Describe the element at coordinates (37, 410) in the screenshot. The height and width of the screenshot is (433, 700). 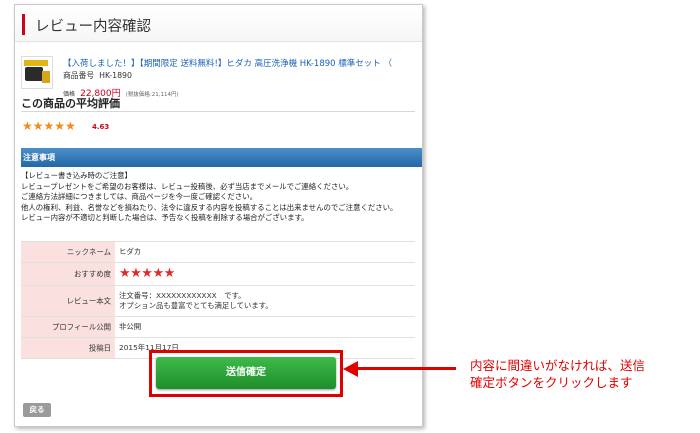
I see `back-button: 戻る` at that location.